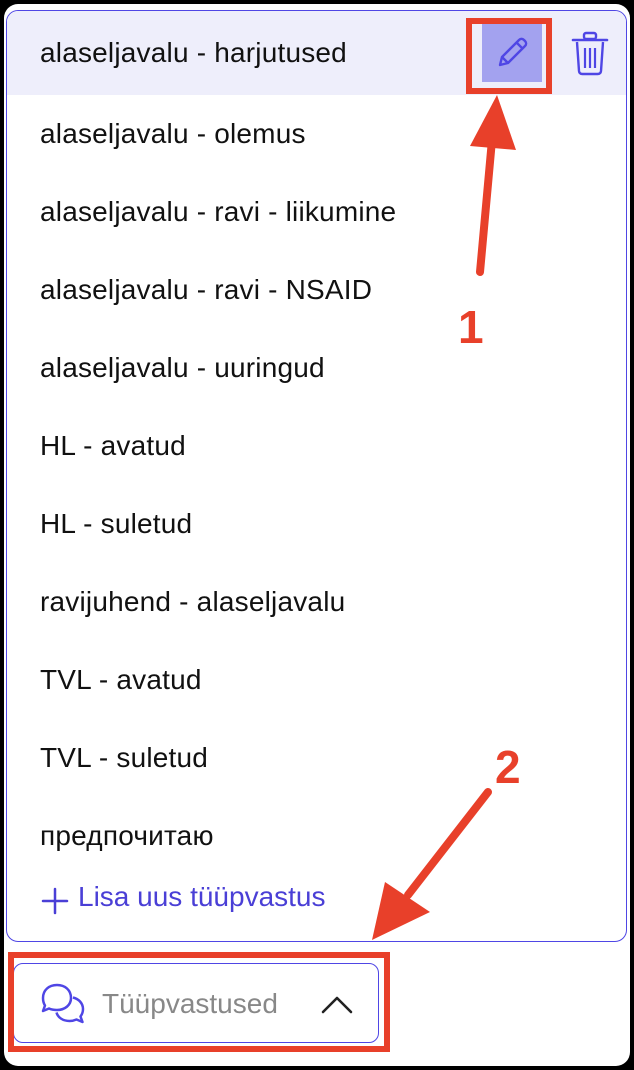 Image resolution: width=634 pixels, height=1070 pixels. Describe the element at coordinates (206, 289) in the screenshot. I see `canned-response-label: alaseljavalu - ravi - NSAID` at that location.